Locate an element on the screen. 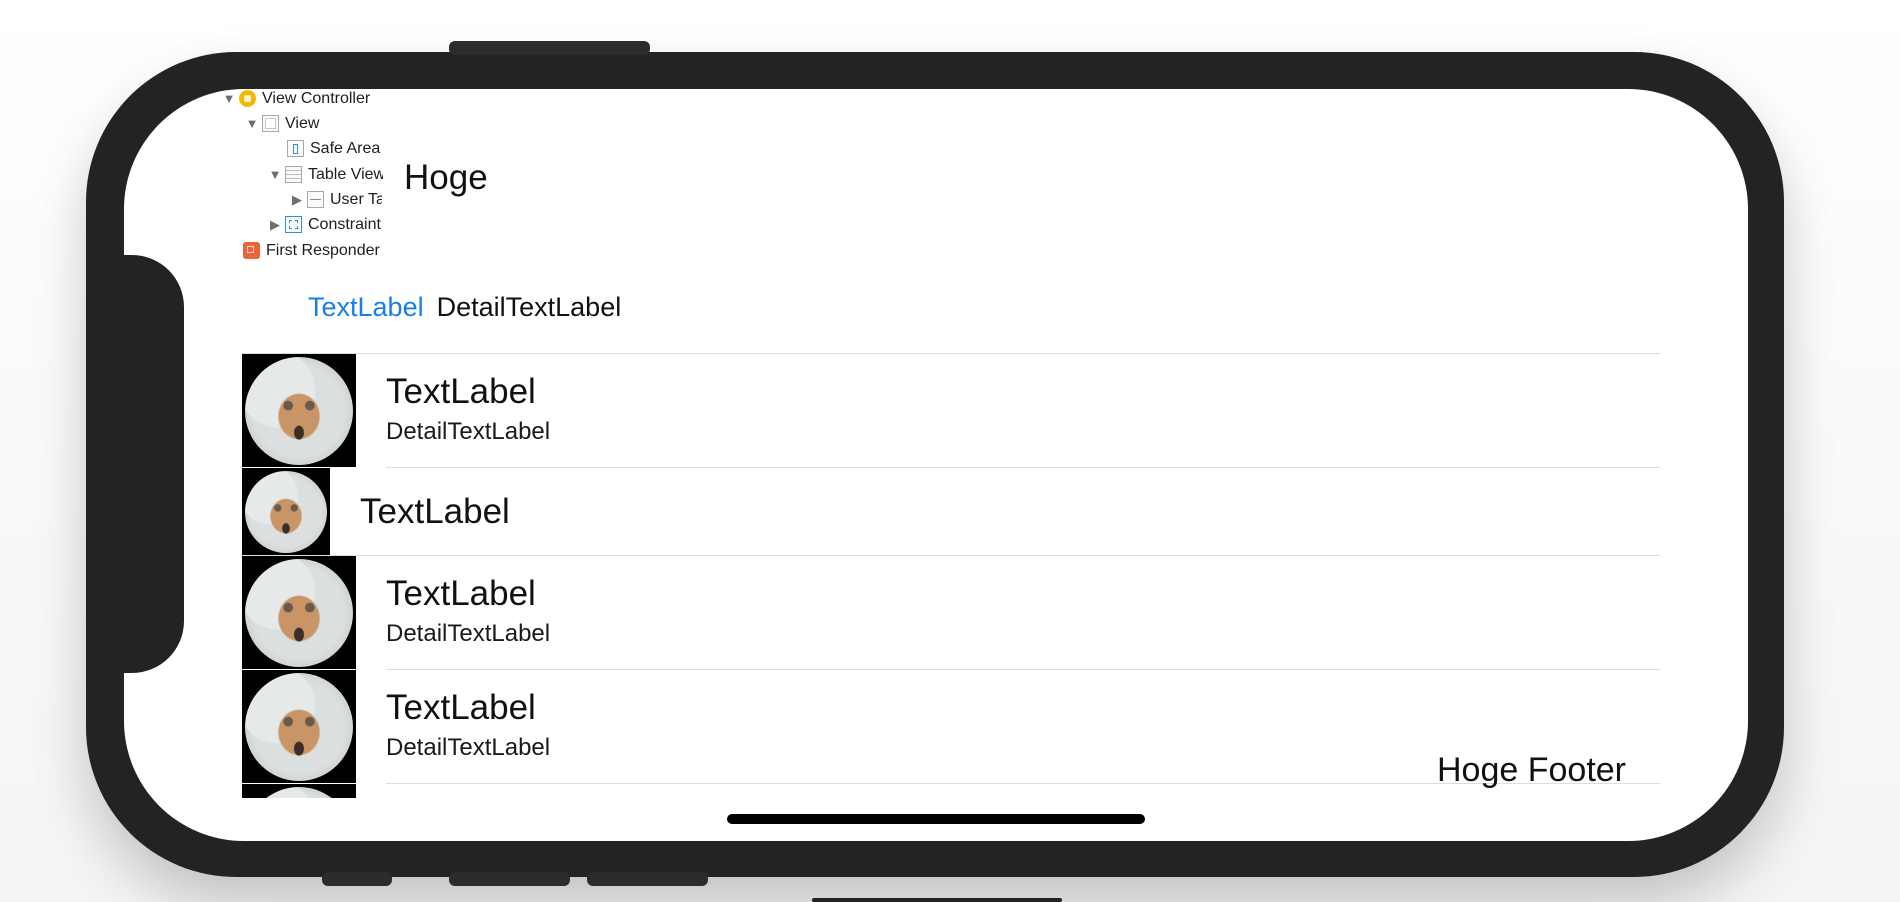 The width and height of the screenshot is (1900, 902). tree-item-view-controller: ▼ View Controller is located at coordinates (296, 98).